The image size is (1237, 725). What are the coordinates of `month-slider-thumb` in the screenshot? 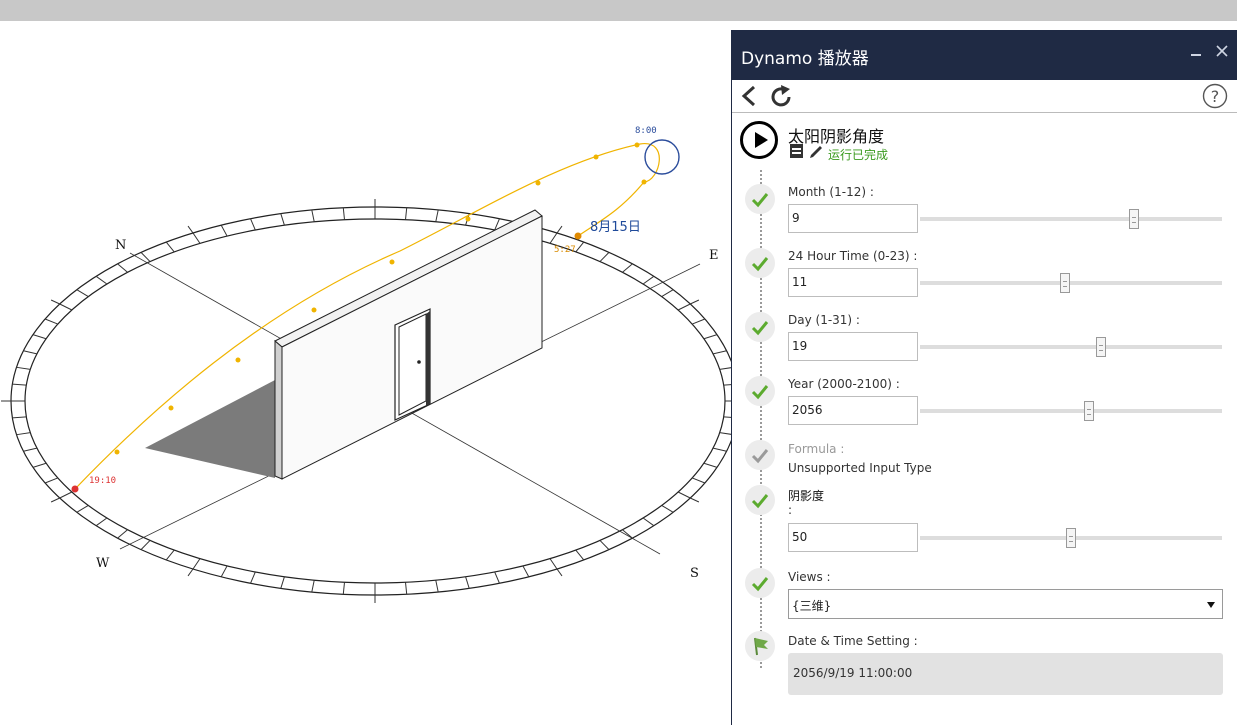 It's located at (1134, 219).